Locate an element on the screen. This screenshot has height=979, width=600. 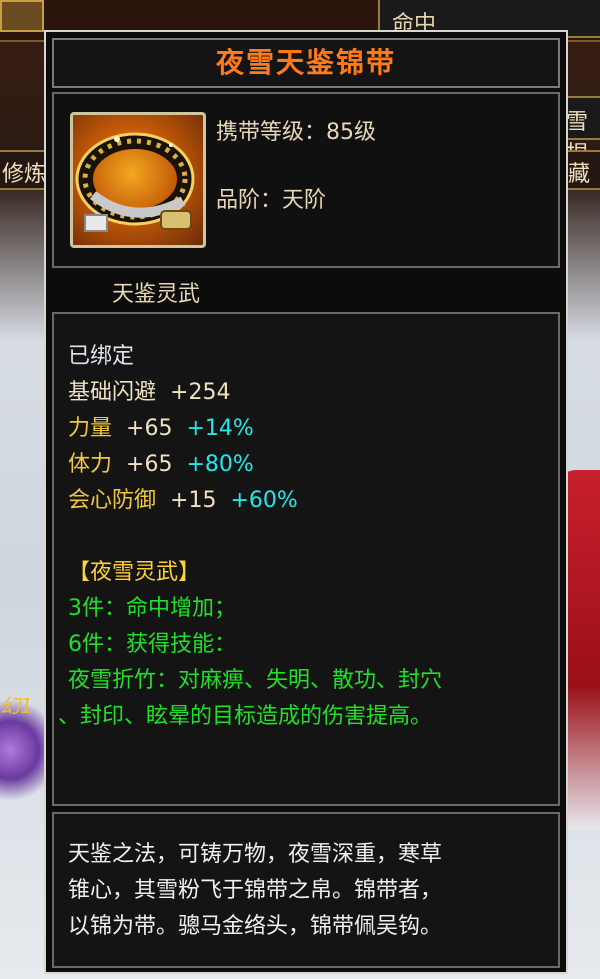
description-line: 天鉴之法，可铸万物，夜雪深重，寒草 is located at coordinates (255, 854).